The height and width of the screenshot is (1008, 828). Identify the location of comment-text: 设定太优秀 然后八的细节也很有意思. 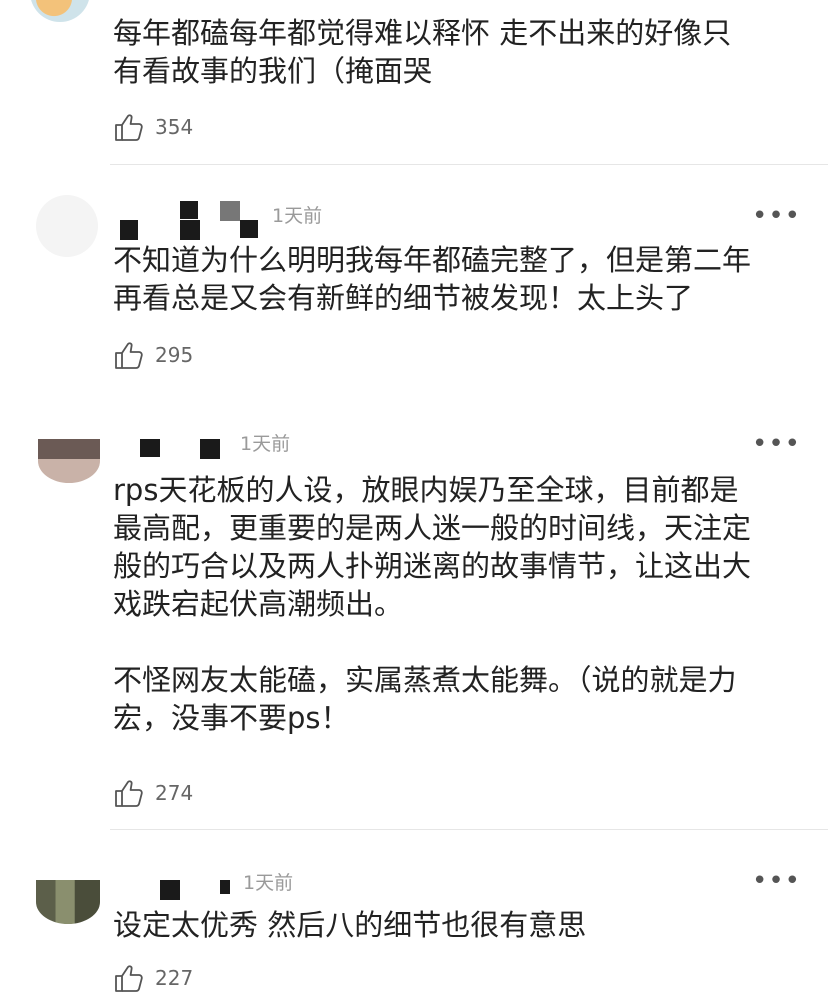
(350, 925).